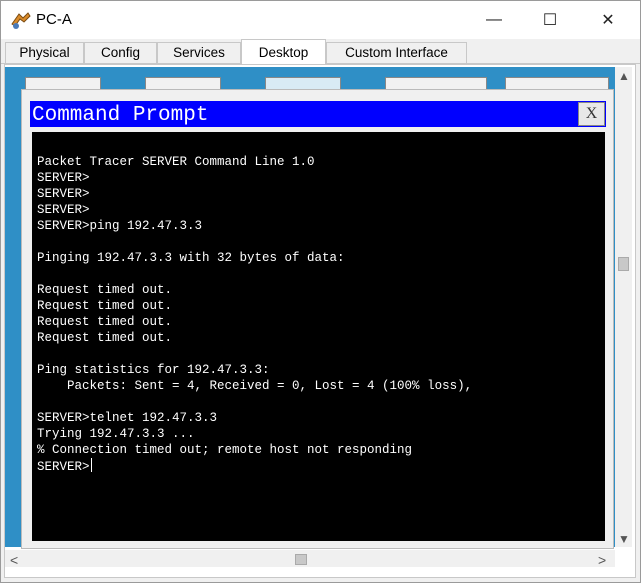 The width and height of the screenshot is (641, 583). What do you see at coordinates (120, 226) in the screenshot?
I see `terminal-line: SERVER>ping 192.47.3.3` at bounding box center [120, 226].